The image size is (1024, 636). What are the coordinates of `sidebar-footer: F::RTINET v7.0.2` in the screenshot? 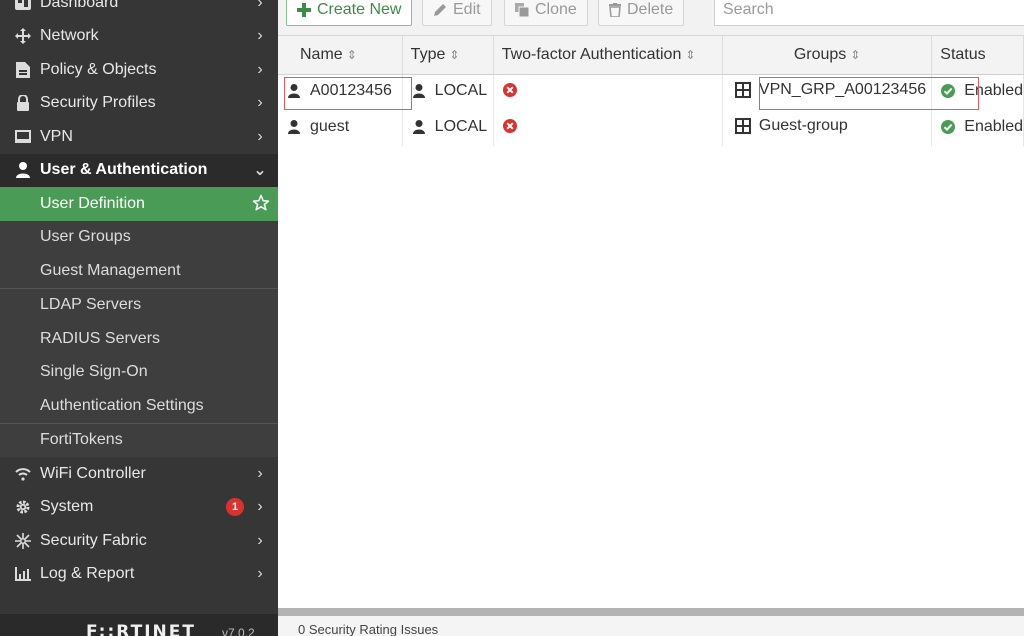 It's located at (139, 625).